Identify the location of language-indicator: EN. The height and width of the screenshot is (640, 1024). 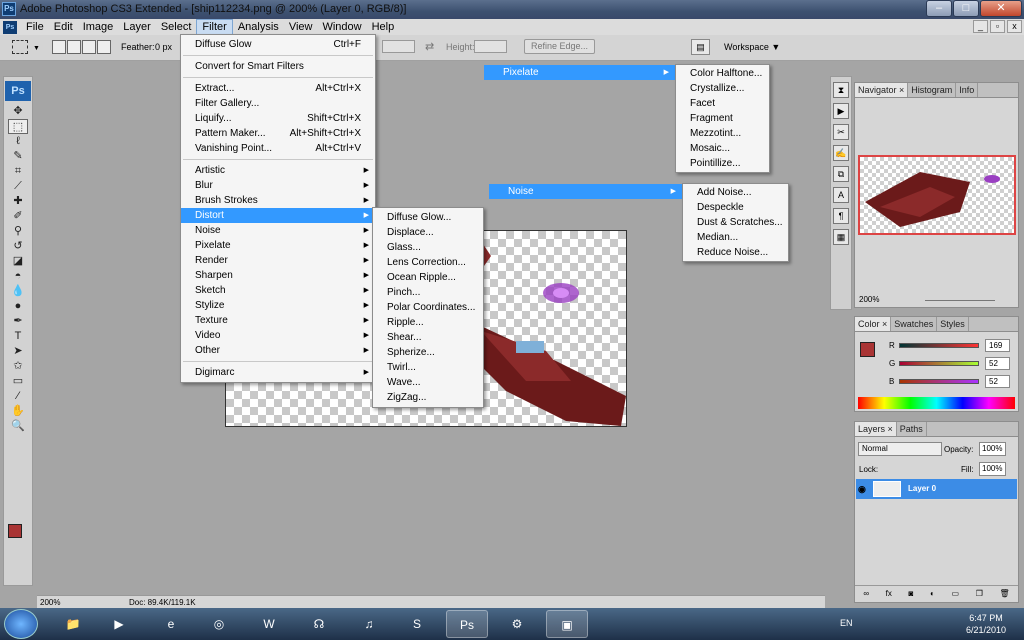
(846, 623).